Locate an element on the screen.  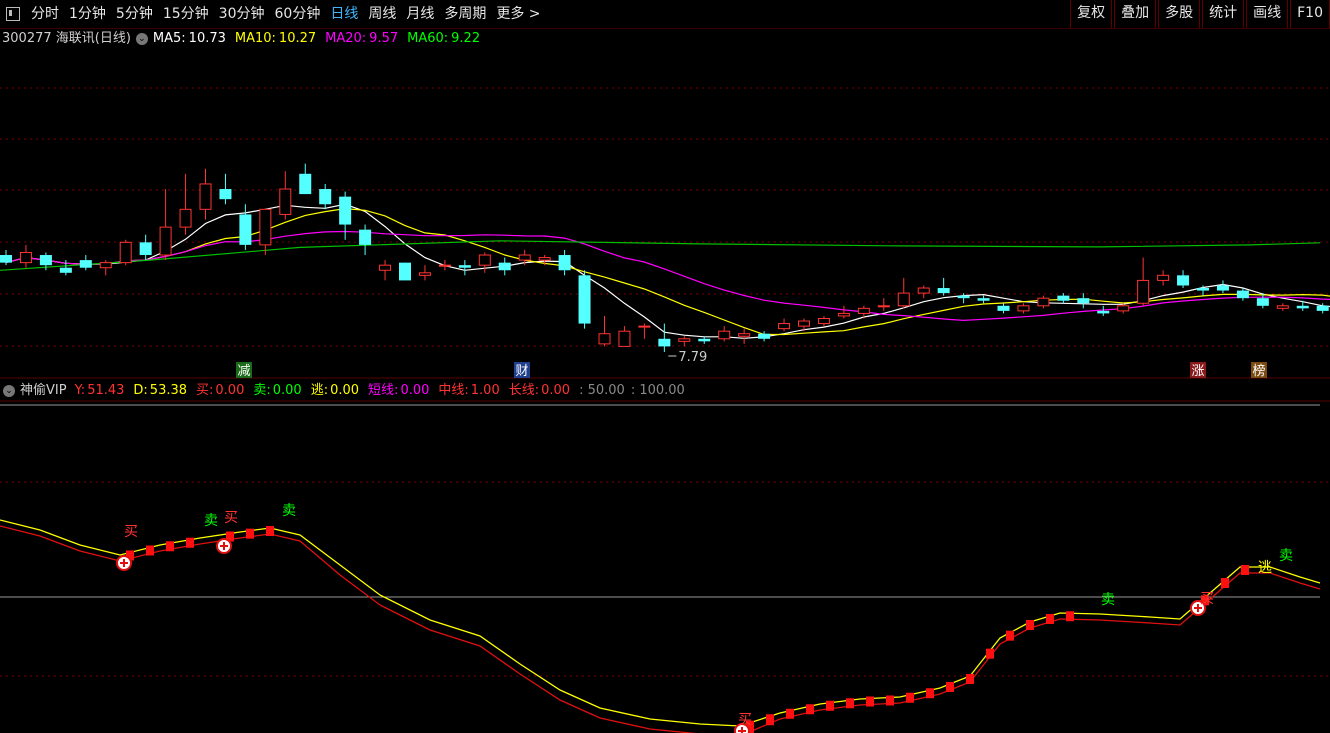
tab-period-1: 1分钟 is located at coordinates (87, 14).